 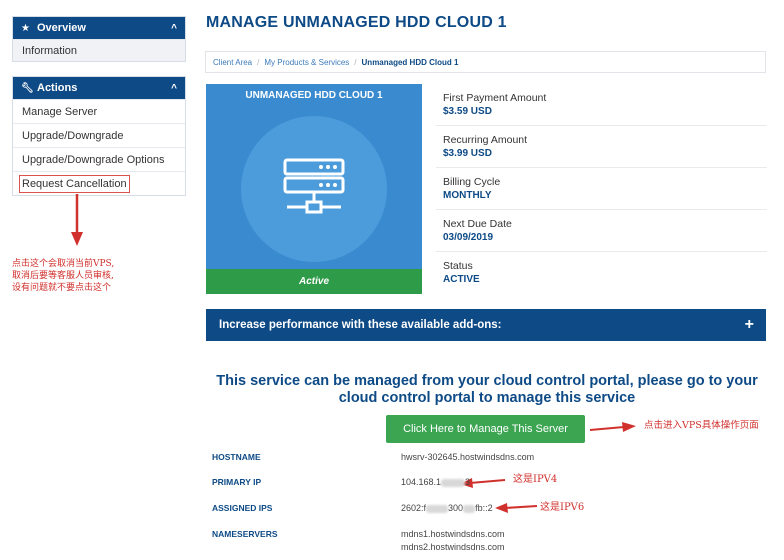 What do you see at coordinates (467, 195) in the screenshot?
I see `billing-value: MONTHLY` at bounding box center [467, 195].